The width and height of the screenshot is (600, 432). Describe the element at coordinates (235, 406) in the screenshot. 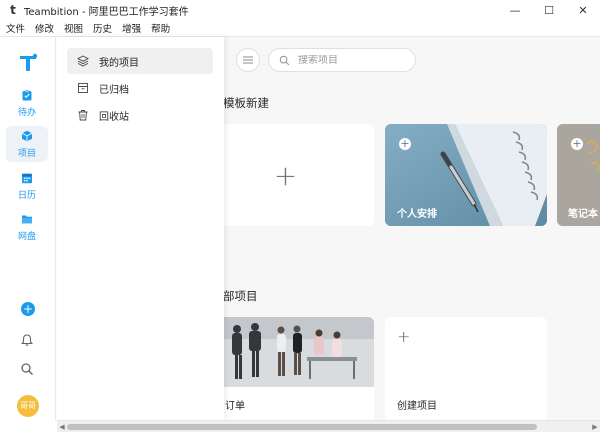

I see `project-card-label: 订单` at that location.